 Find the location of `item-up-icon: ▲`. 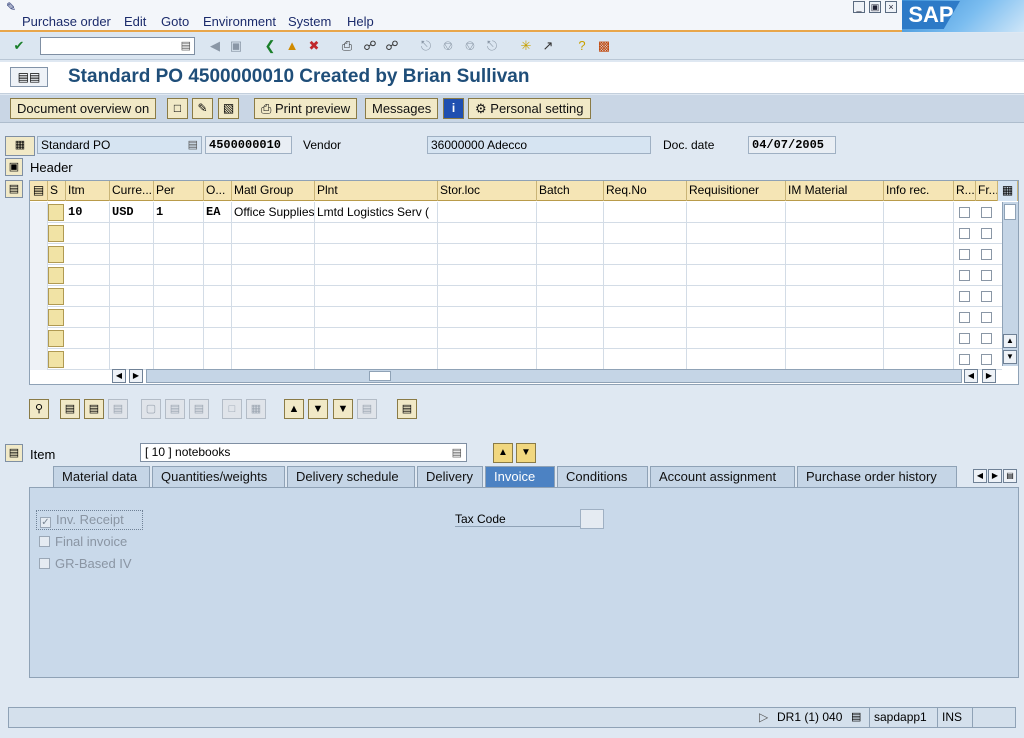

item-up-icon: ▲ is located at coordinates (503, 453).